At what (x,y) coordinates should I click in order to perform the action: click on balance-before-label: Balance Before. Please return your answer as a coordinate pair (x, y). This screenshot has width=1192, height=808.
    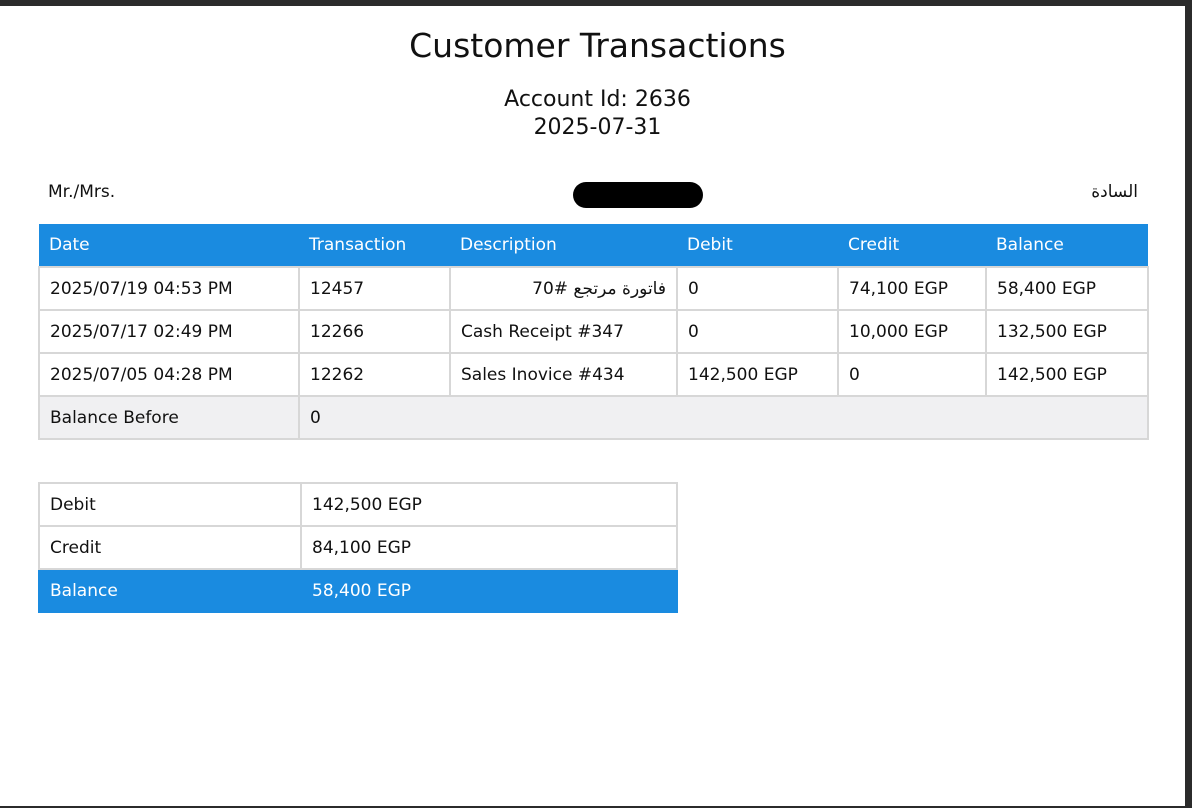
    Looking at the image, I should click on (169, 417).